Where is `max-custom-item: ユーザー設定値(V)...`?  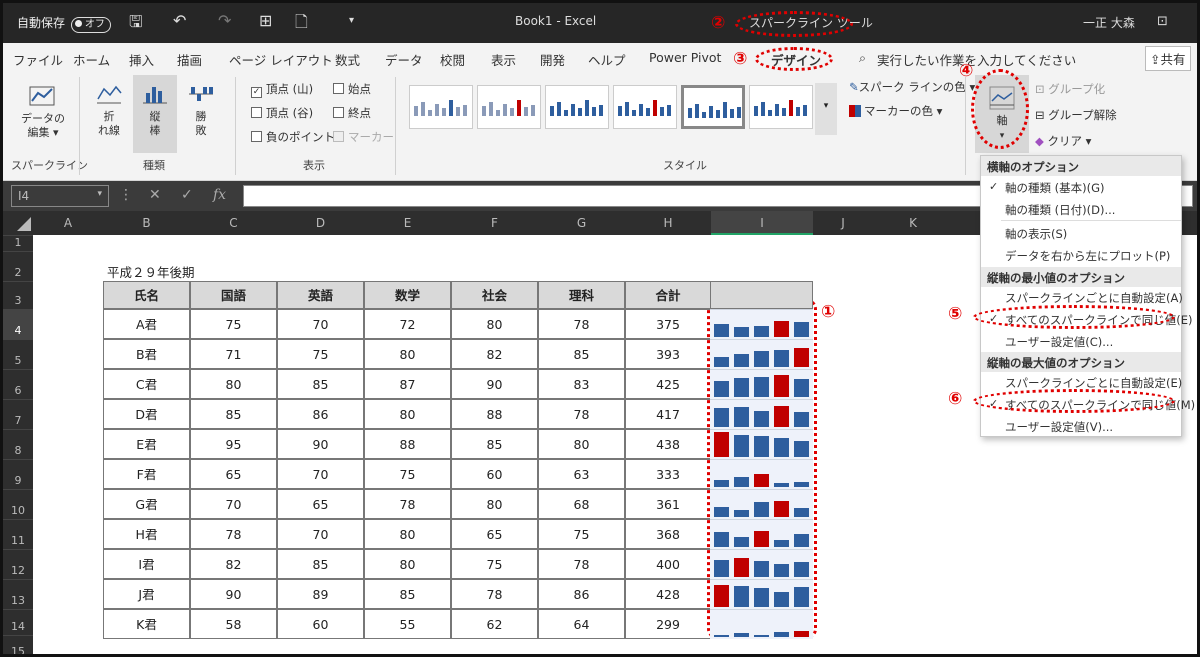 max-custom-item: ユーザー設定値(V)... is located at coordinates (1081, 427).